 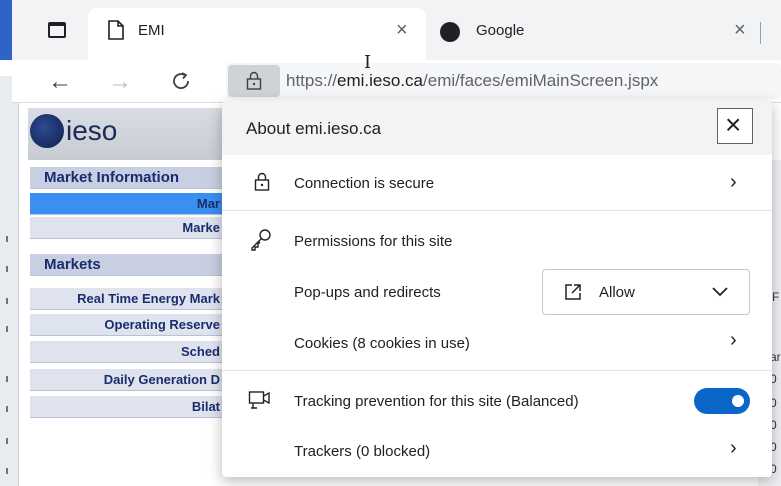 What do you see at coordinates (181, 81) in the screenshot?
I see `refresh-button` at bounding box center [181, 81].